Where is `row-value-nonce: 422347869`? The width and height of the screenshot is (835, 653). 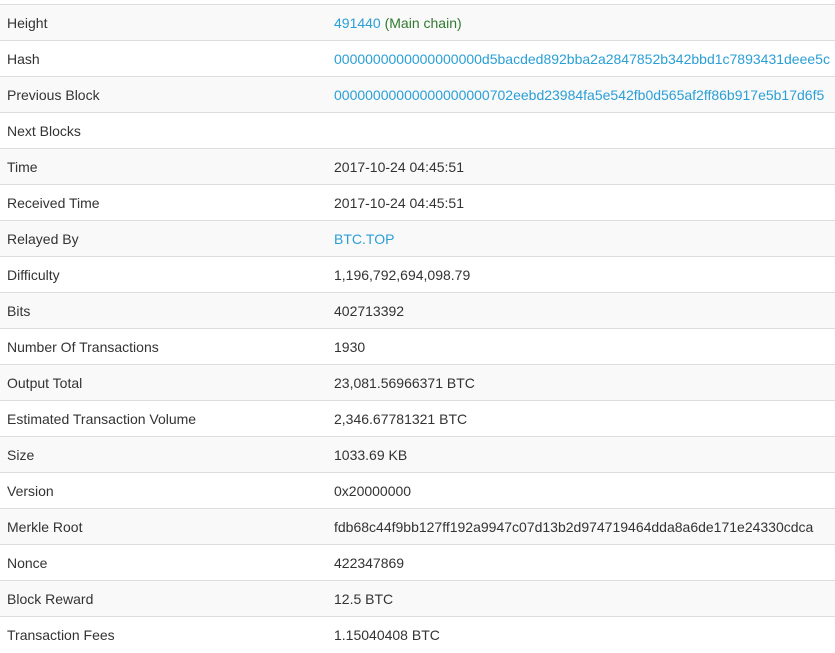
row-value-nonce: 422347869 is located at coordinates (581, 562).